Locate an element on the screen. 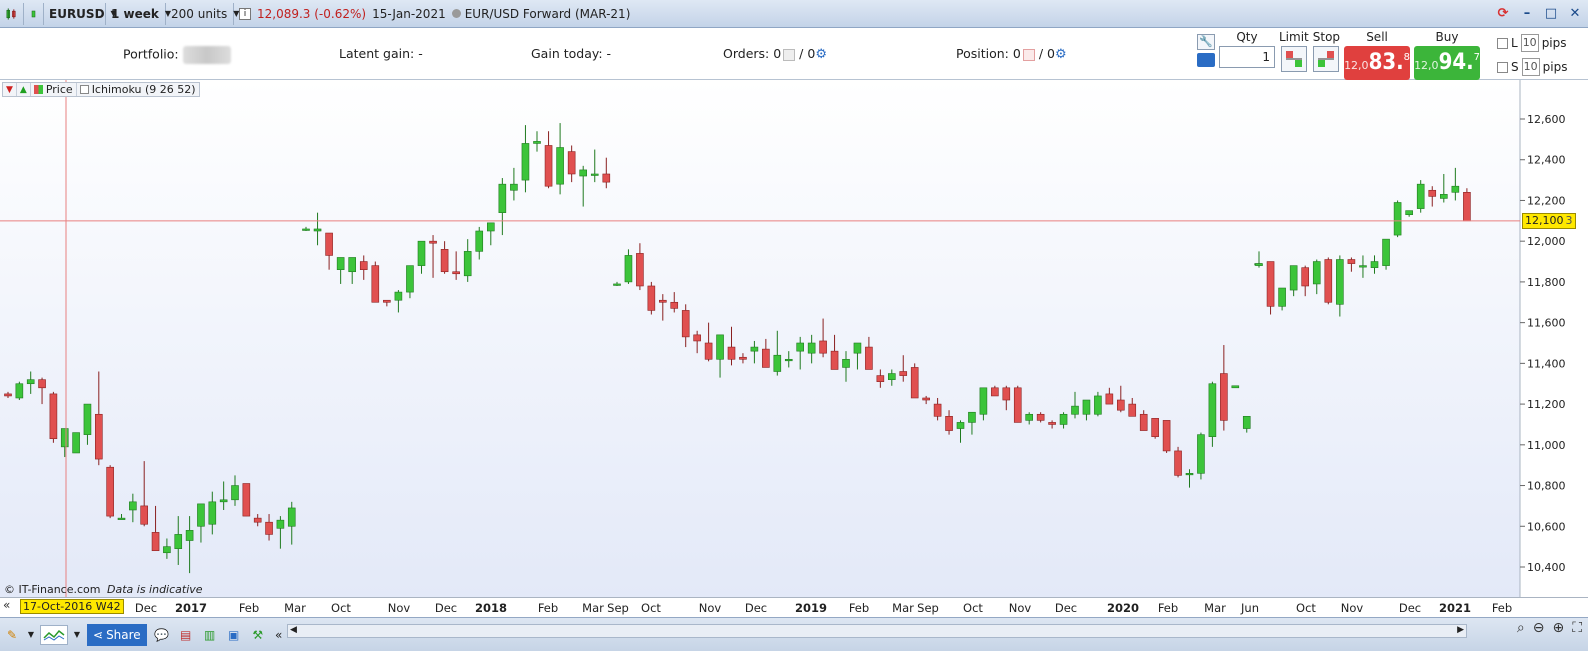 This screenshot has width=1588, height=651. buy-button: 12,0 94. 7 is located at coordinates (1447, 63).